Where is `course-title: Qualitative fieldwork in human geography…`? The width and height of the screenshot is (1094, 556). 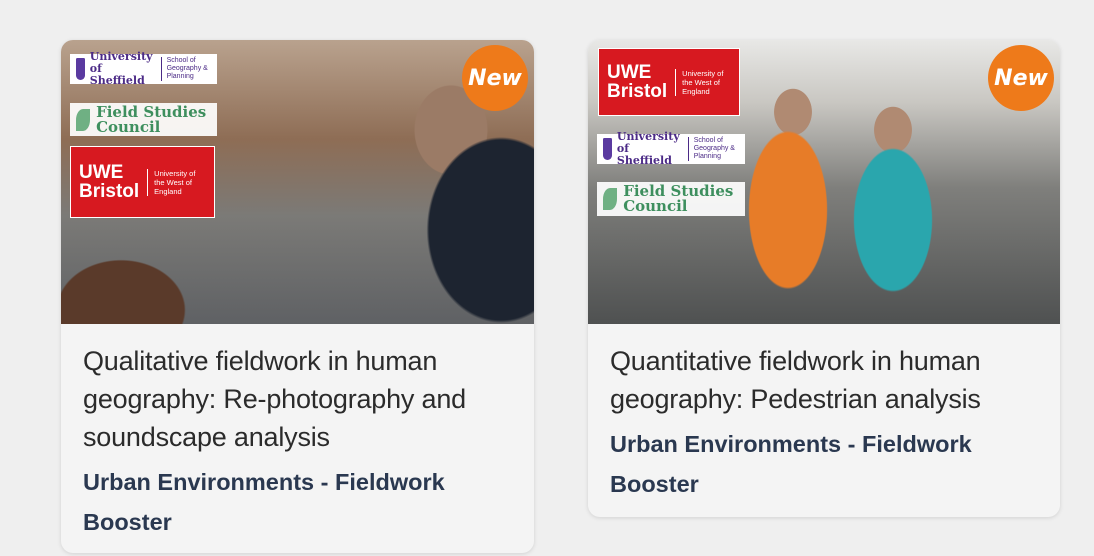
course-title: Qualitative fieldwork in human geography… is located at coordinates (297, 399).